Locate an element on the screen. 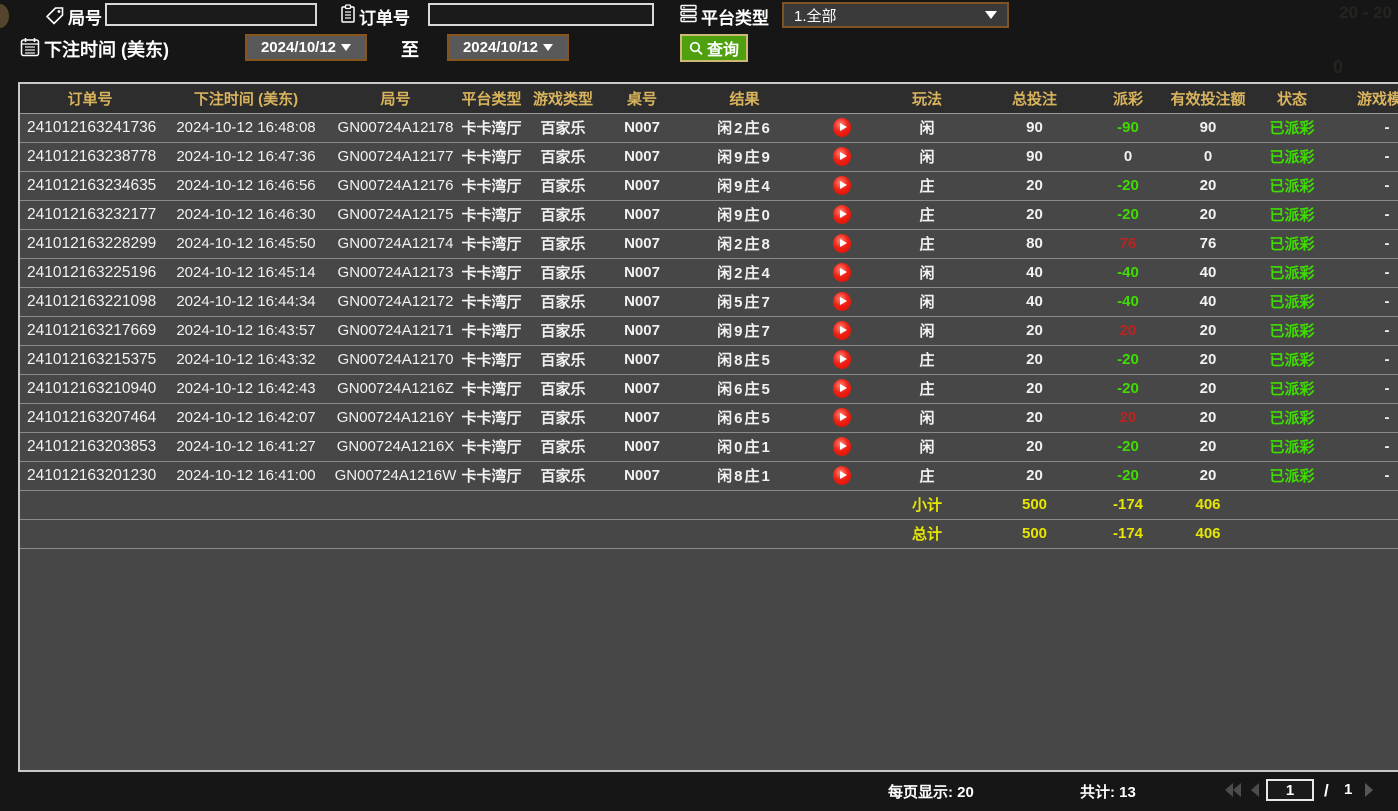 This screenshot has width=1398, height=811. search-button-label: 查询 is located at coordinates (723, 50).